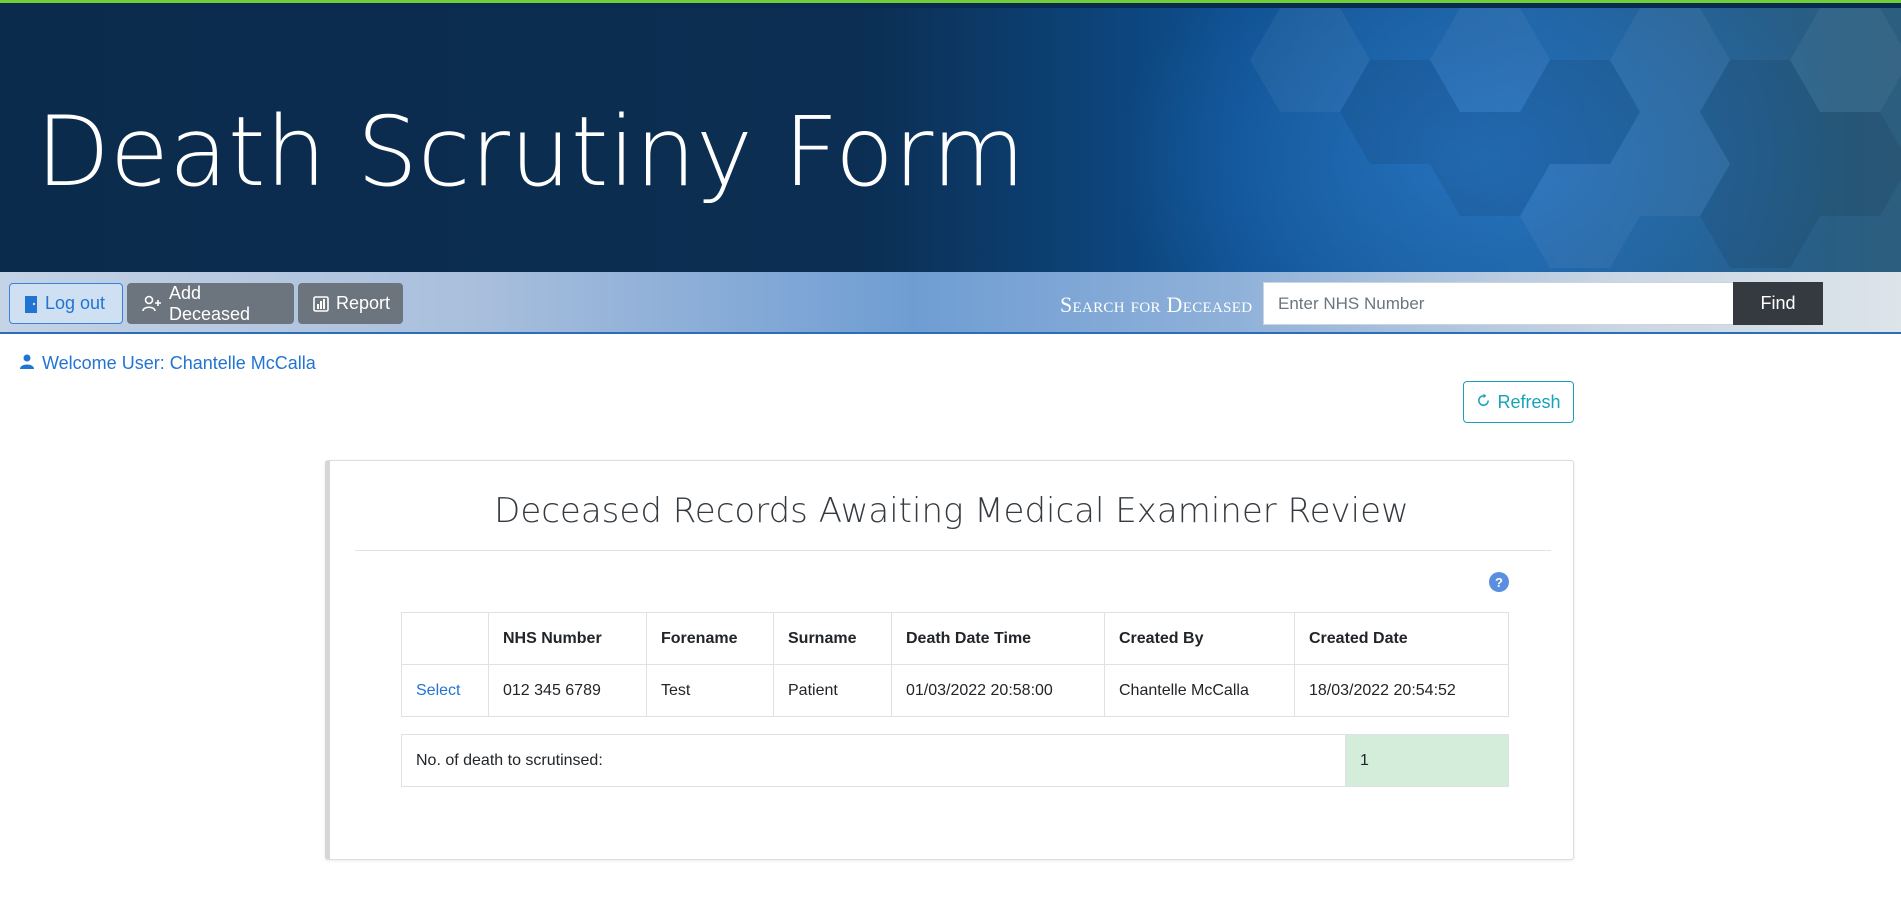 The image size is (1901, 902). Describe the element at coordinates (832, 690) in the screenshot. I see `surname-cell: Patient` at that location.